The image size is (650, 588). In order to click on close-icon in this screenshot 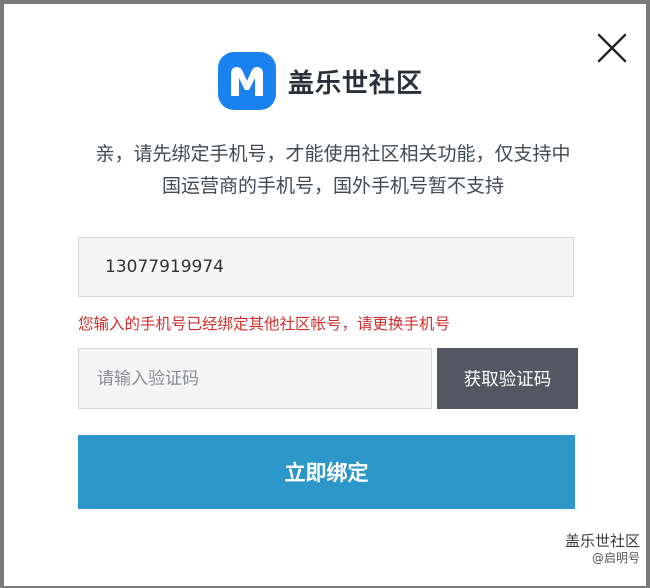, I will do `click(612, 48)`.